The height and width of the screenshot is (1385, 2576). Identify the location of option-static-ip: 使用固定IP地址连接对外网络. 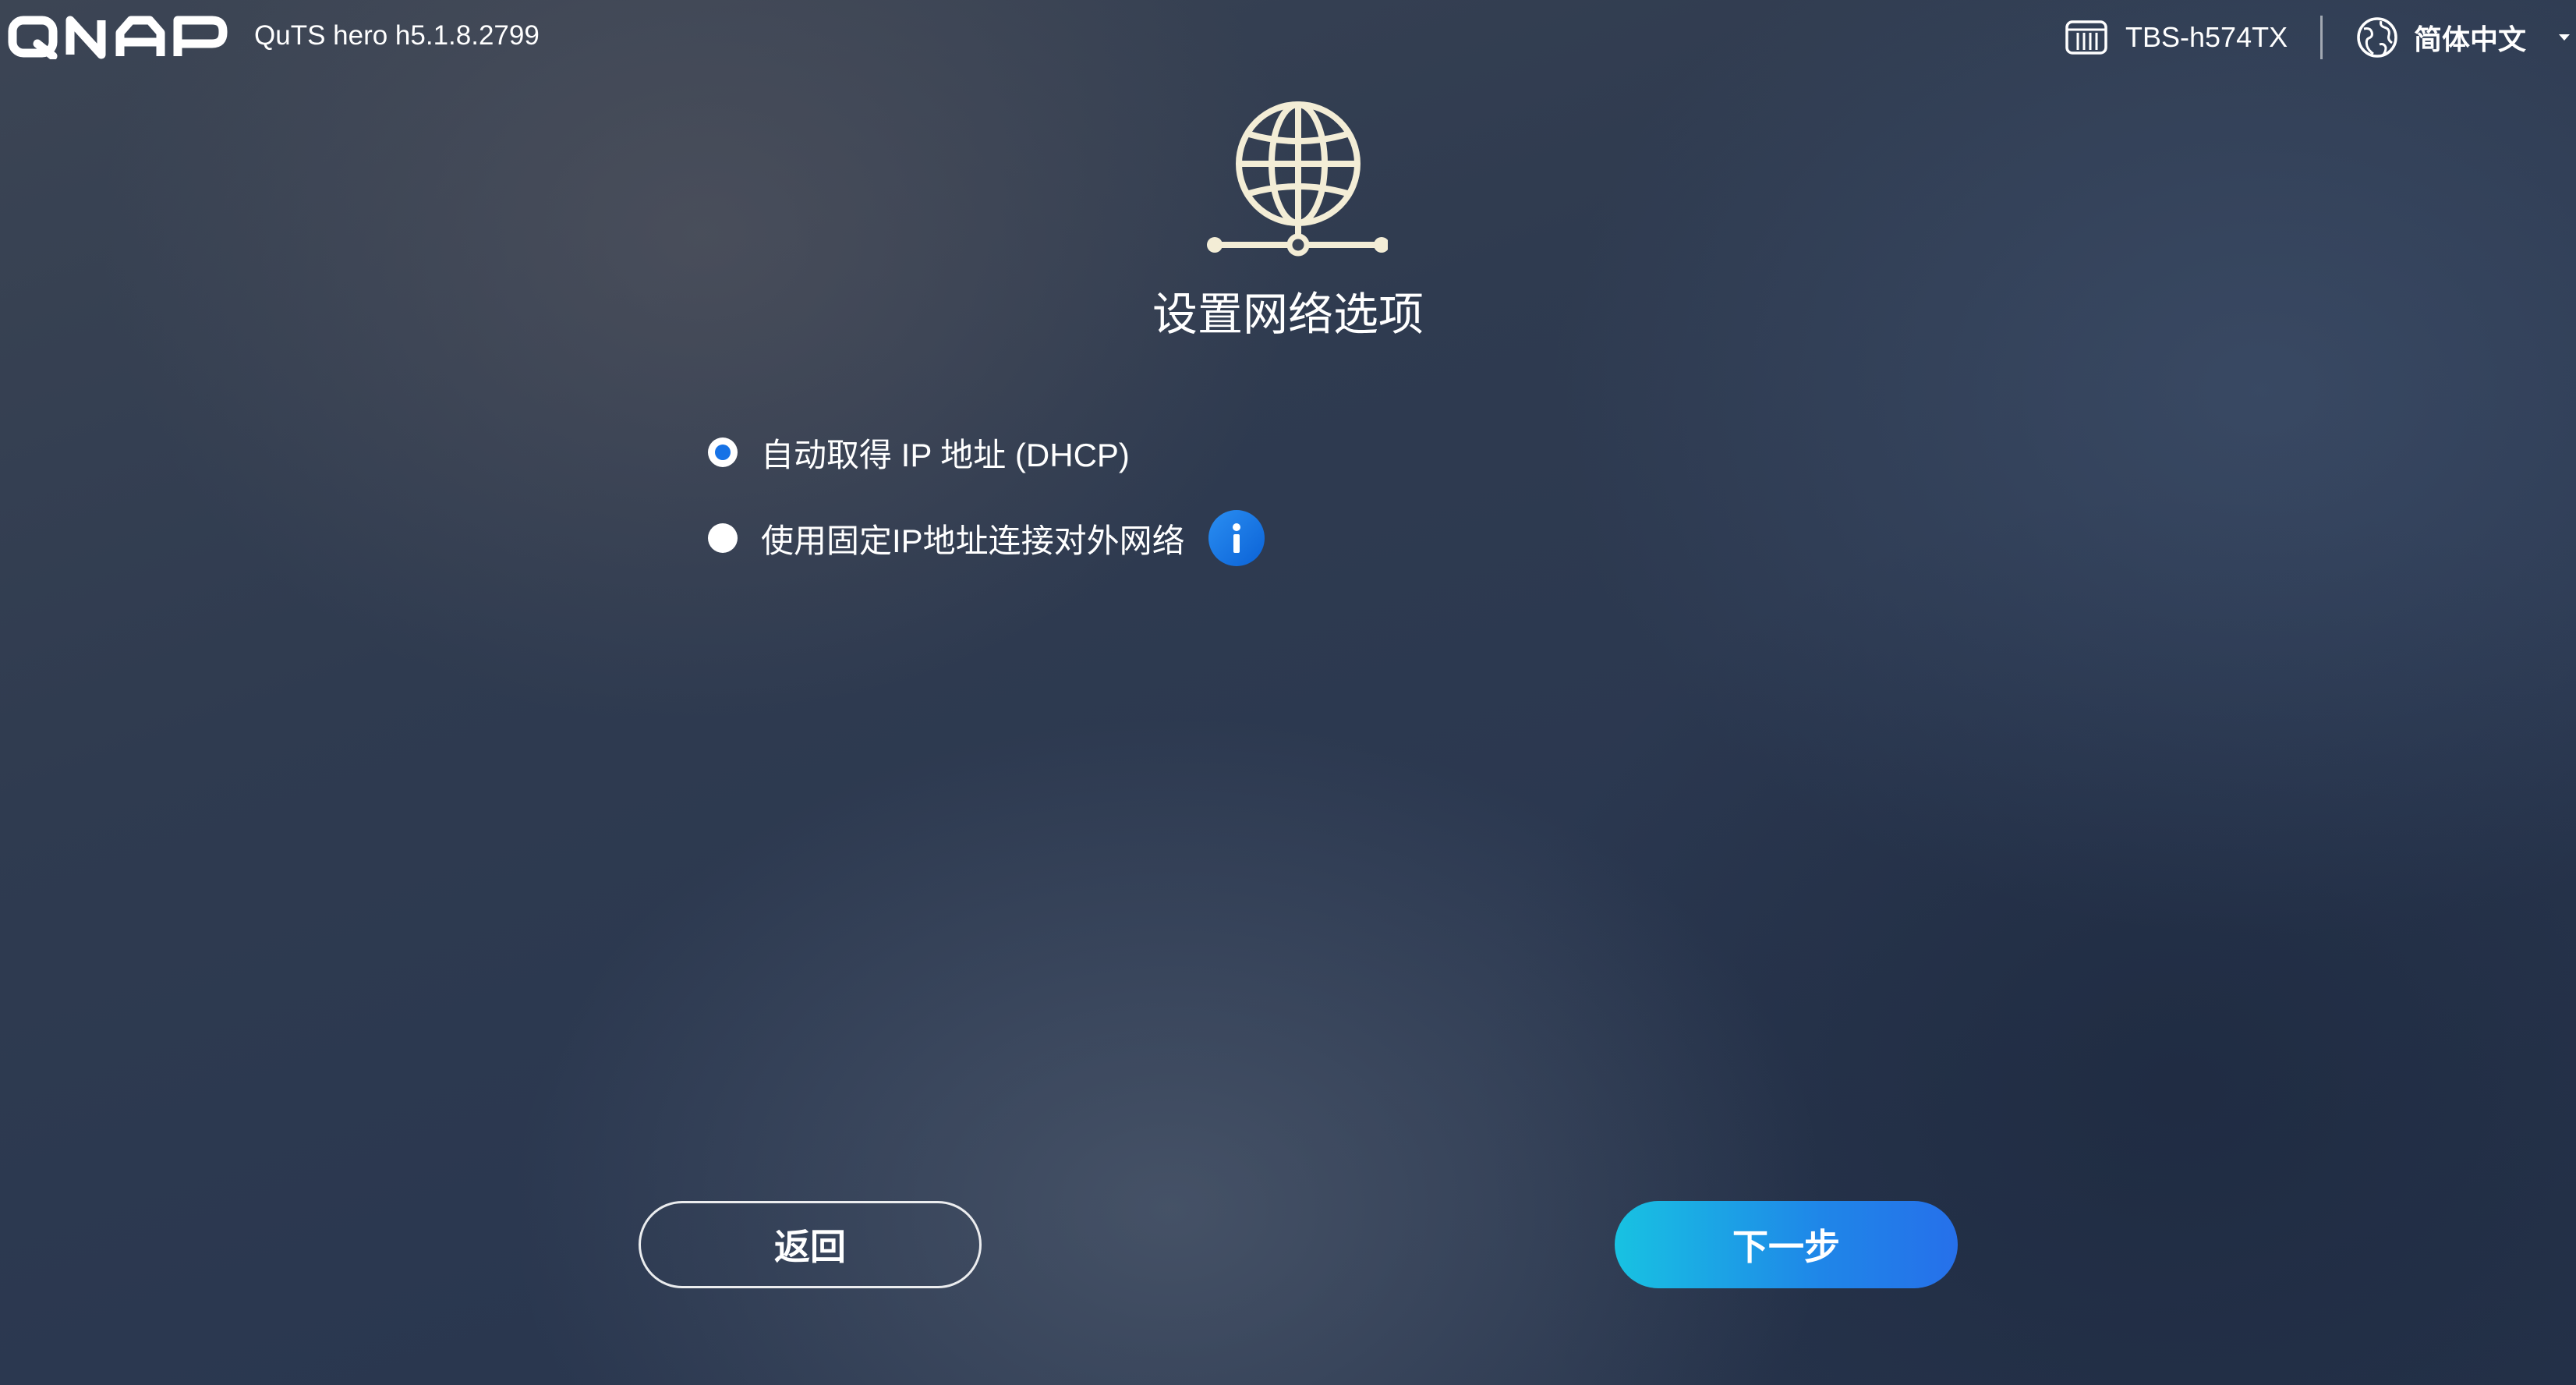
(986, 538).